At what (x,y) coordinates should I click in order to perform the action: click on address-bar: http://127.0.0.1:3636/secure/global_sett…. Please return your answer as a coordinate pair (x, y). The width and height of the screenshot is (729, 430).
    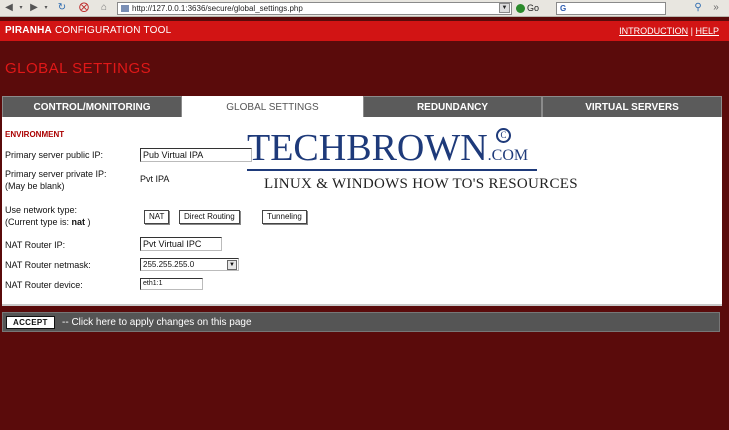
    Looking at the image, I should click on (314, 8).